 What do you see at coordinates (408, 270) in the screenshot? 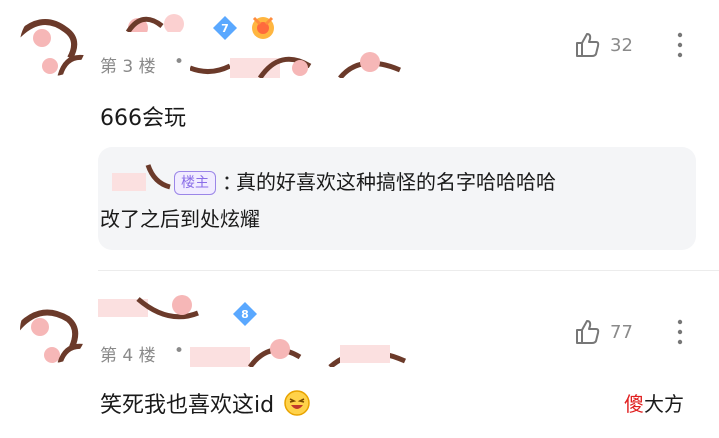
I see `divider` at bounding box center [408, 270].